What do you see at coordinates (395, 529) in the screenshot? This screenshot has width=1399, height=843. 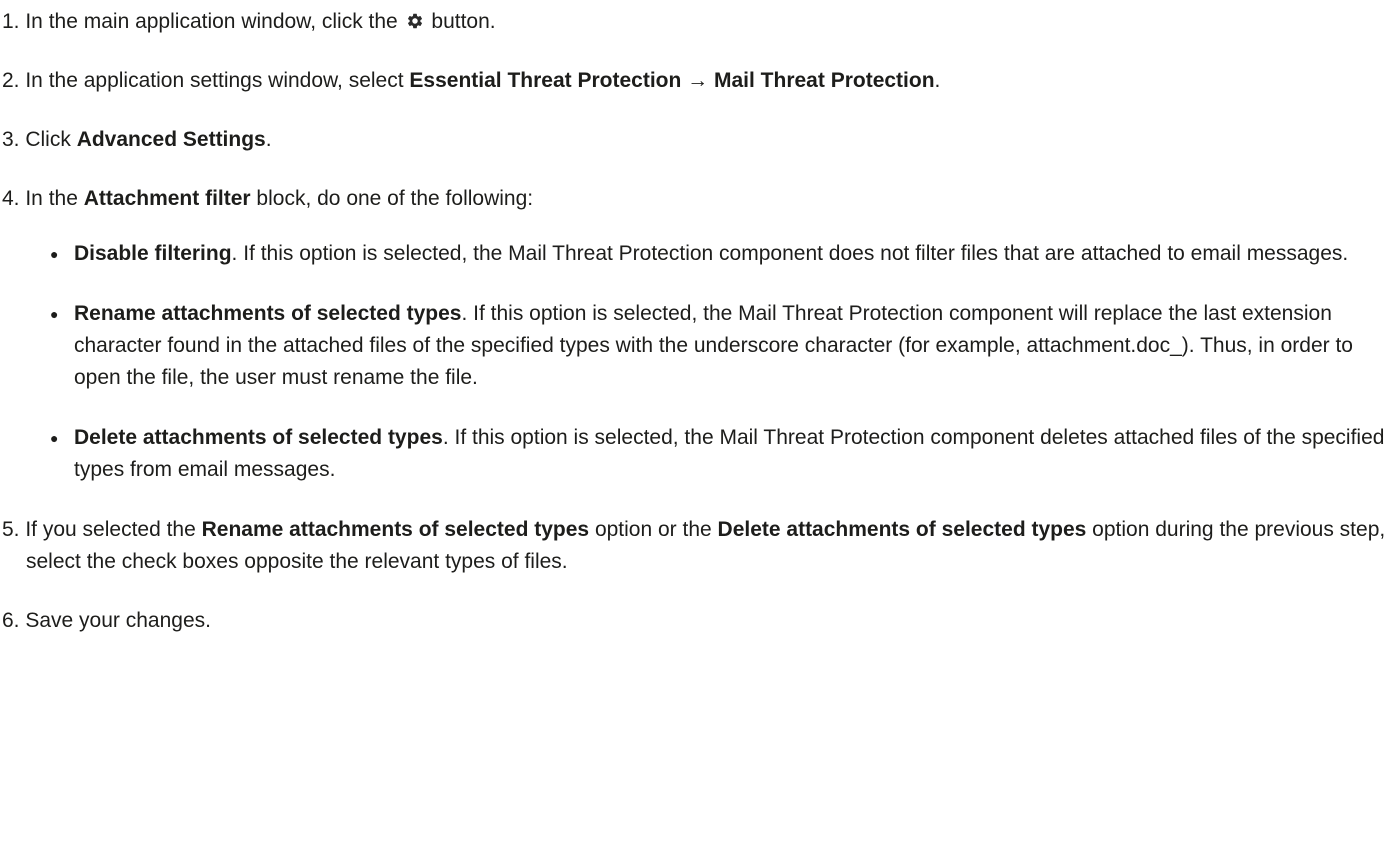 I see `ui-term: Rename attachments of selected types` at bounding box center [395, 529].